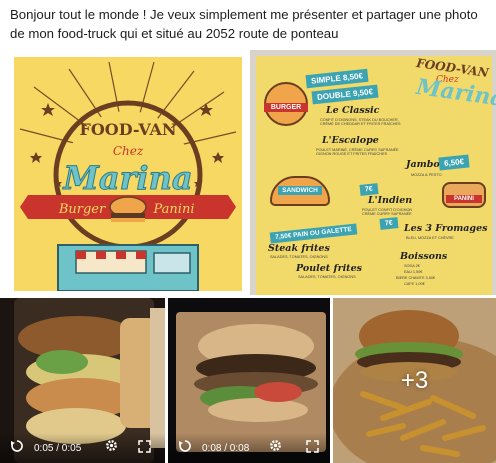  I want to click on logo-marina-text: Marina, so click(127, 178).